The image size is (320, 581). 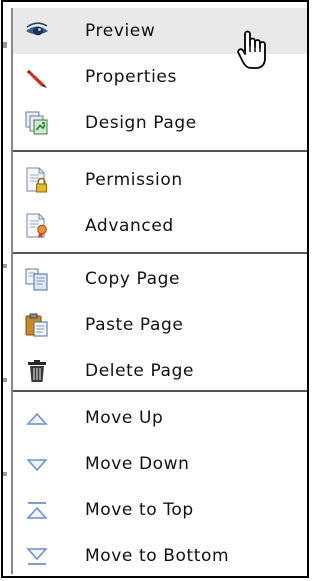 I want to click on menu-item-copy-page: Copy Page, so click(x=160, y=279).